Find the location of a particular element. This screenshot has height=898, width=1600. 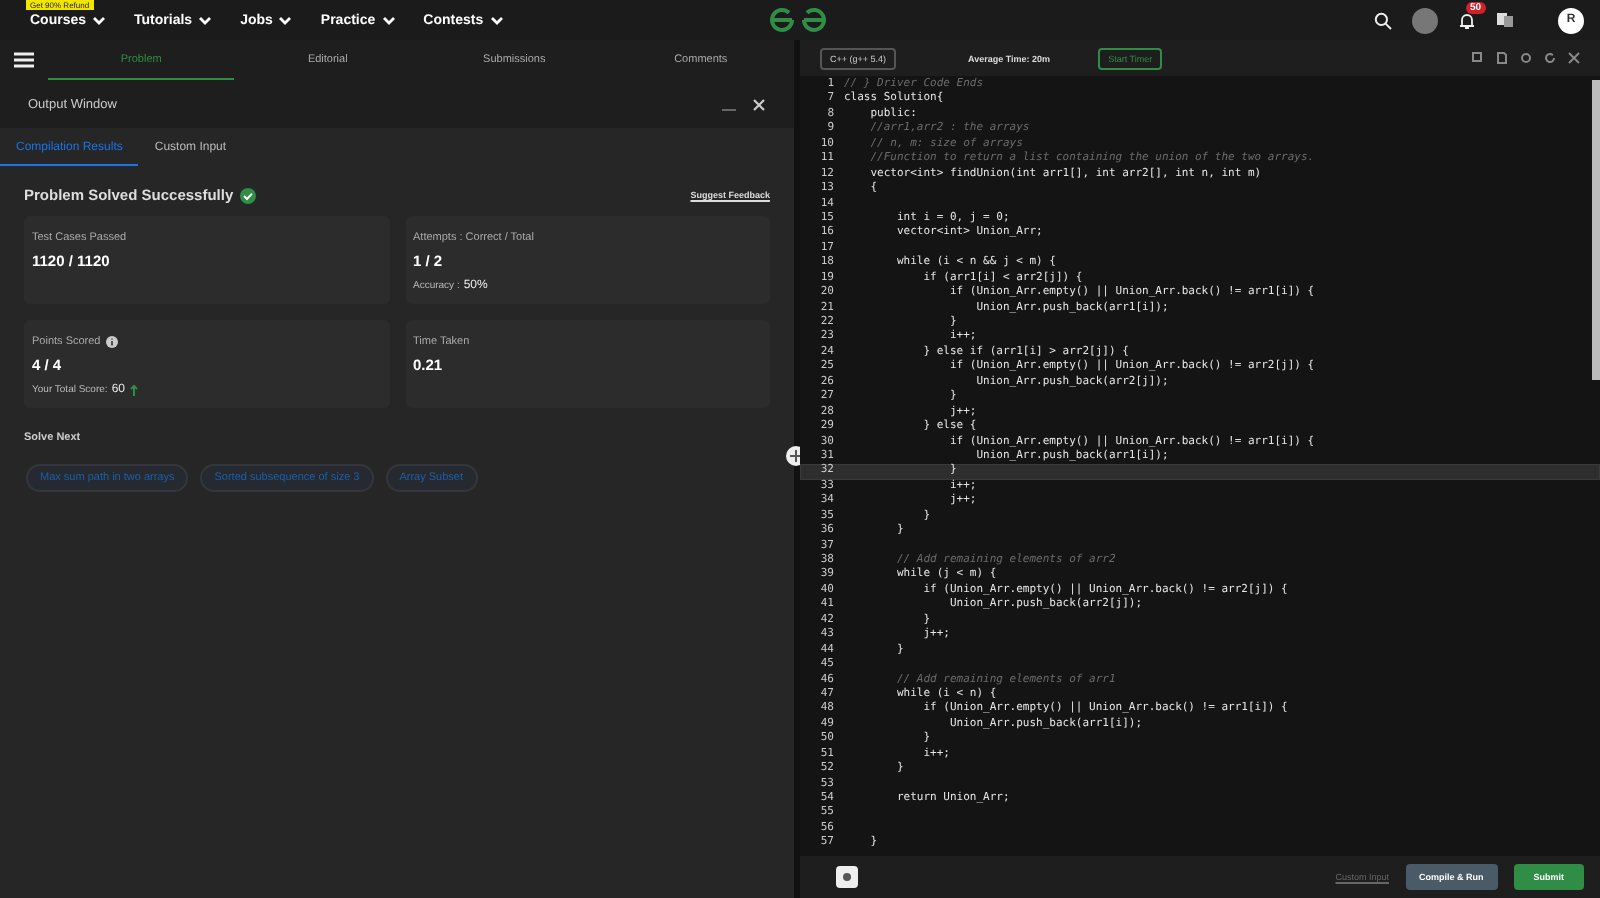

info-icon is located at coordinates (112, 342).